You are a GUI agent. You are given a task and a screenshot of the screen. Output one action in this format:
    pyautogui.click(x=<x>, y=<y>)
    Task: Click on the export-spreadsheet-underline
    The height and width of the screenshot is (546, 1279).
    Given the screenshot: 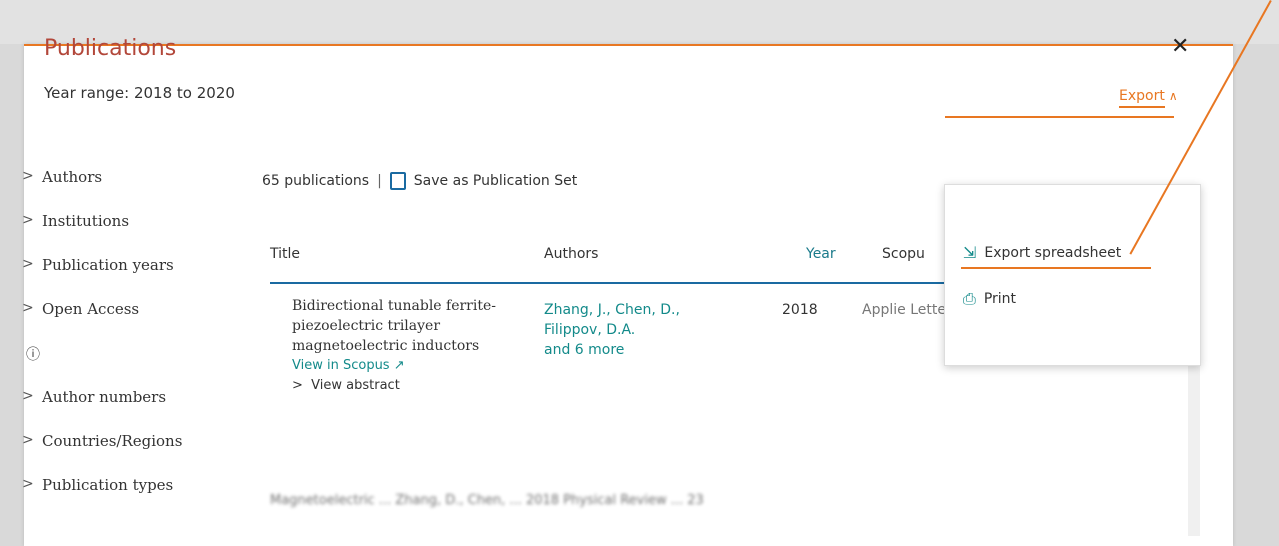 What is the action you would take?
    pyautogui.click(x=1056, y=268)
    